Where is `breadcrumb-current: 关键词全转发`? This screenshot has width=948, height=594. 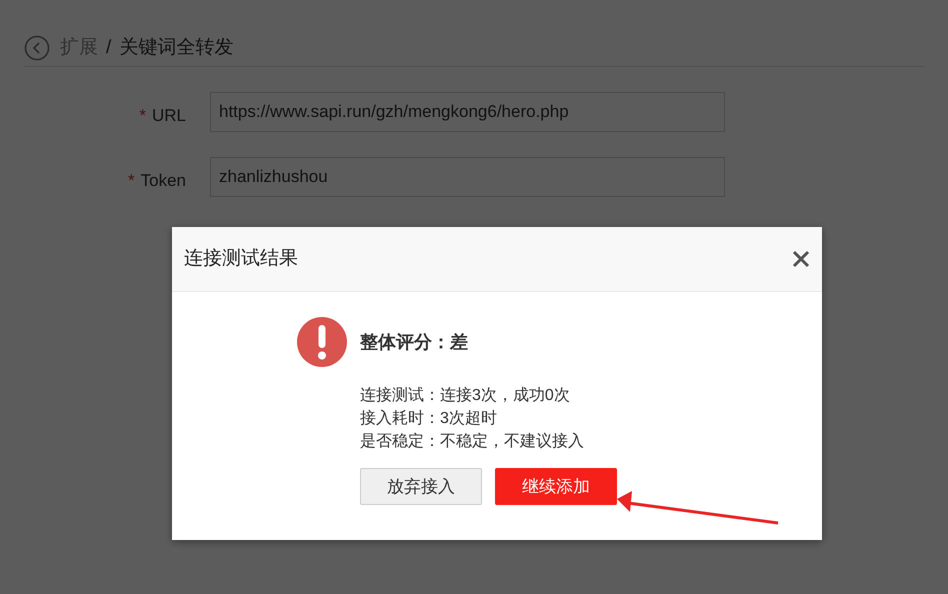
breadcrumb-current: 关键词全转发 is located at coordinates (176, 48).